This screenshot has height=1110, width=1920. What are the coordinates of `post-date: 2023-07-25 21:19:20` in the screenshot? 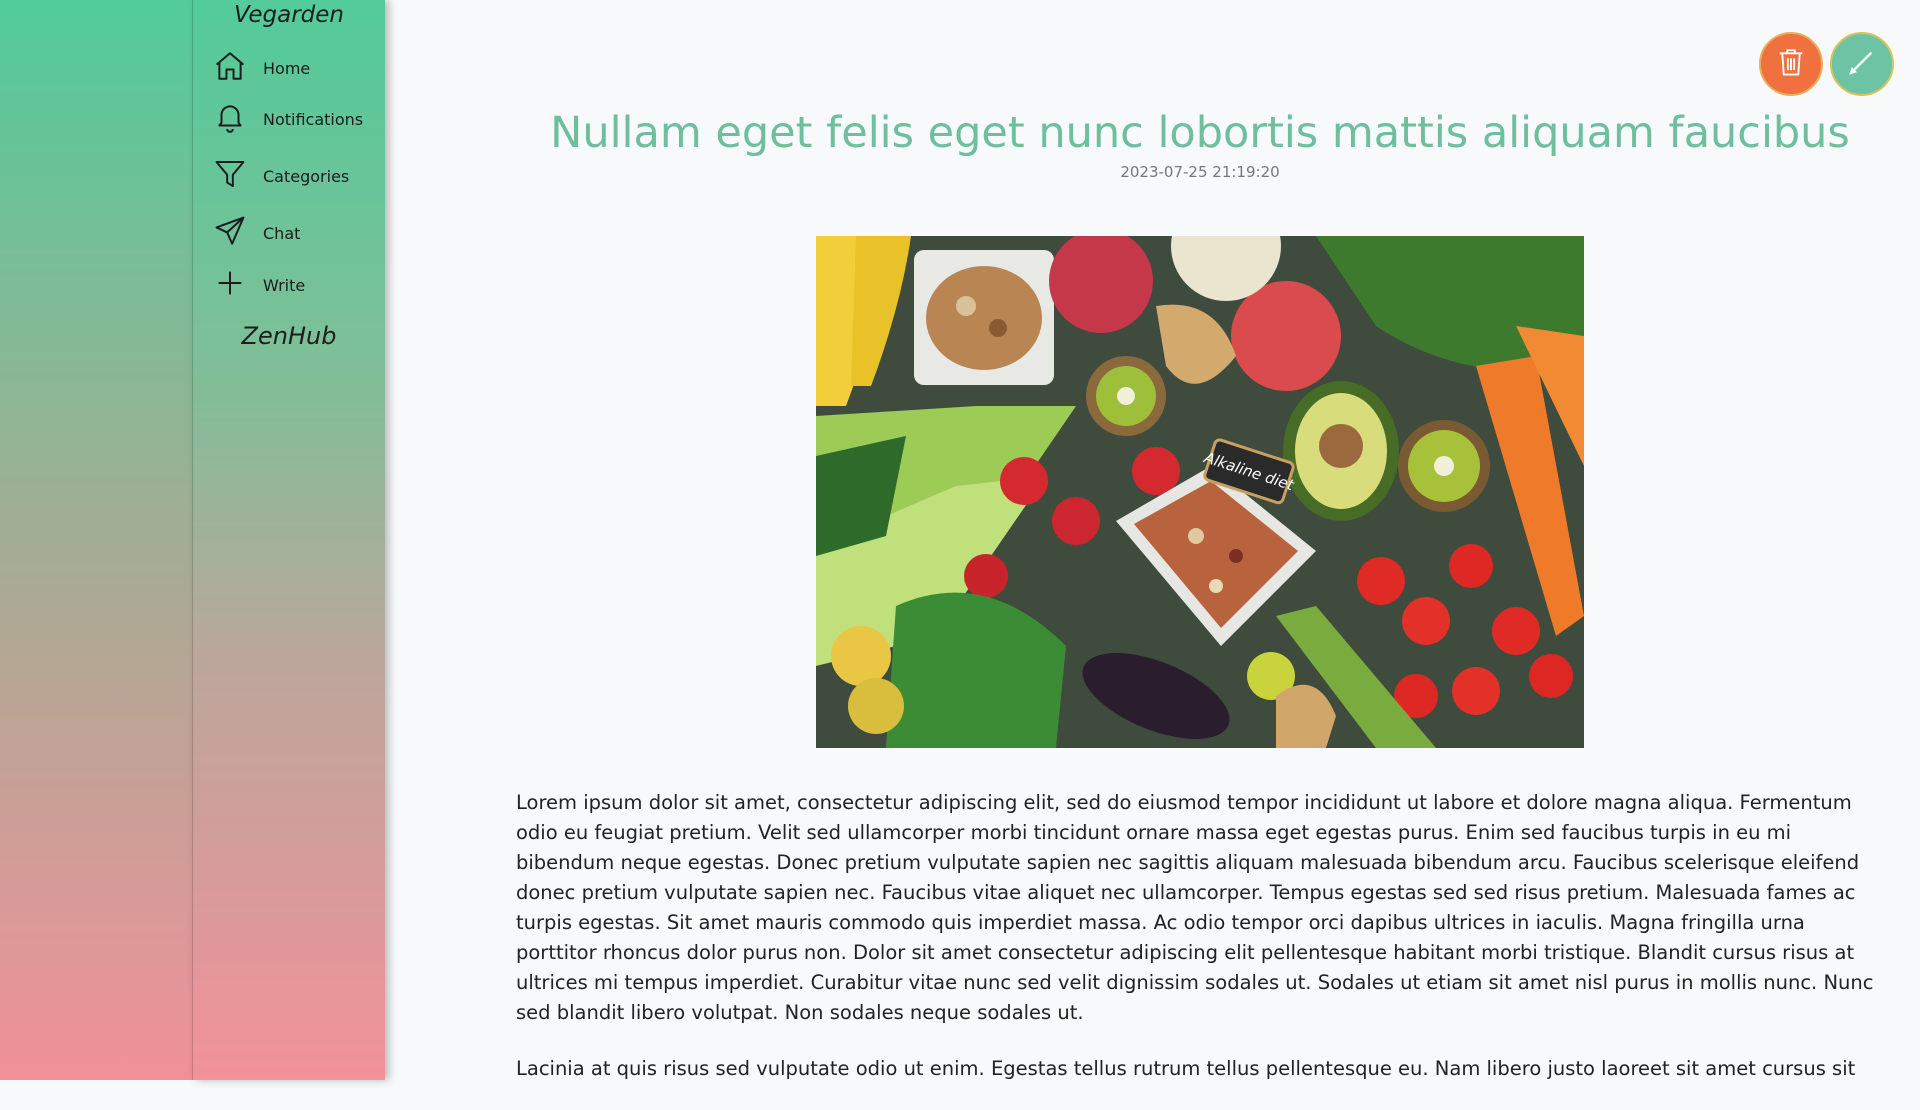 It's located at (1200, 172).